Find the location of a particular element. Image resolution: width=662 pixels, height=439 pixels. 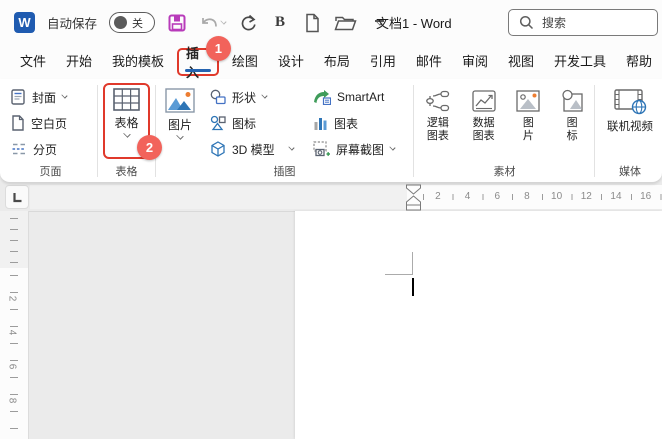

smartart-label: SmartArt is located at coordinates (361, 97).